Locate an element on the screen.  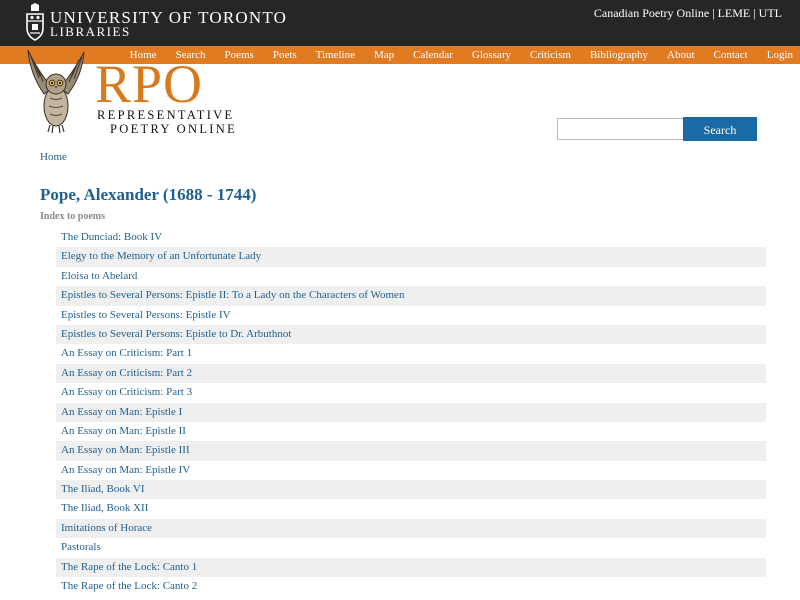
search-input is located at coordinates (621, 129).